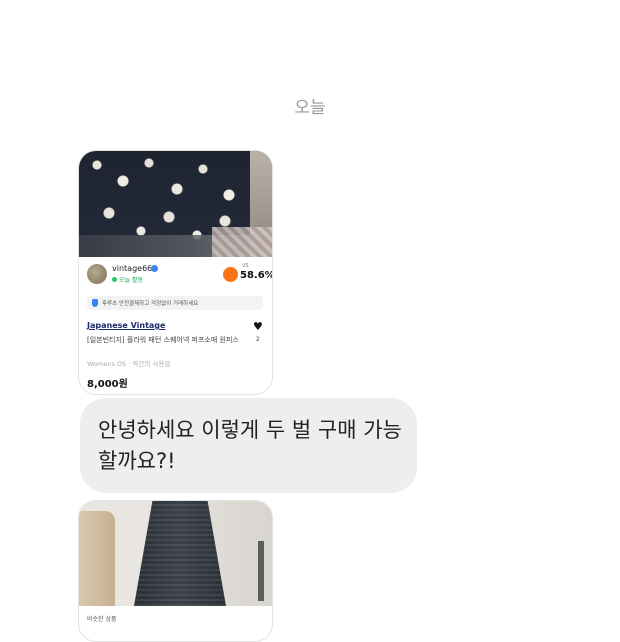  Describe the element at coordinates (315, 3) in the screenshot. I see `previous-message-cutoff` at that location.